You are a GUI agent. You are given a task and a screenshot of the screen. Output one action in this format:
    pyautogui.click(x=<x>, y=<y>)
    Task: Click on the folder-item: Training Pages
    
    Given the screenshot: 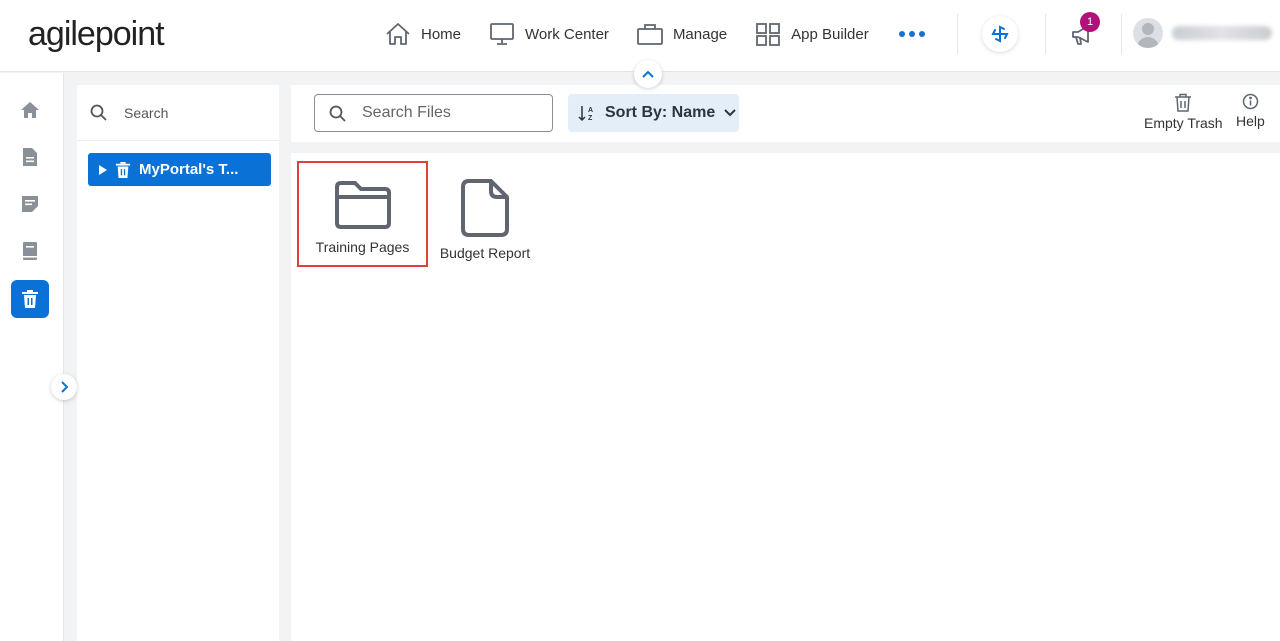 What is the action you would take?
    pyautogui.click(x=362, y=214)
    